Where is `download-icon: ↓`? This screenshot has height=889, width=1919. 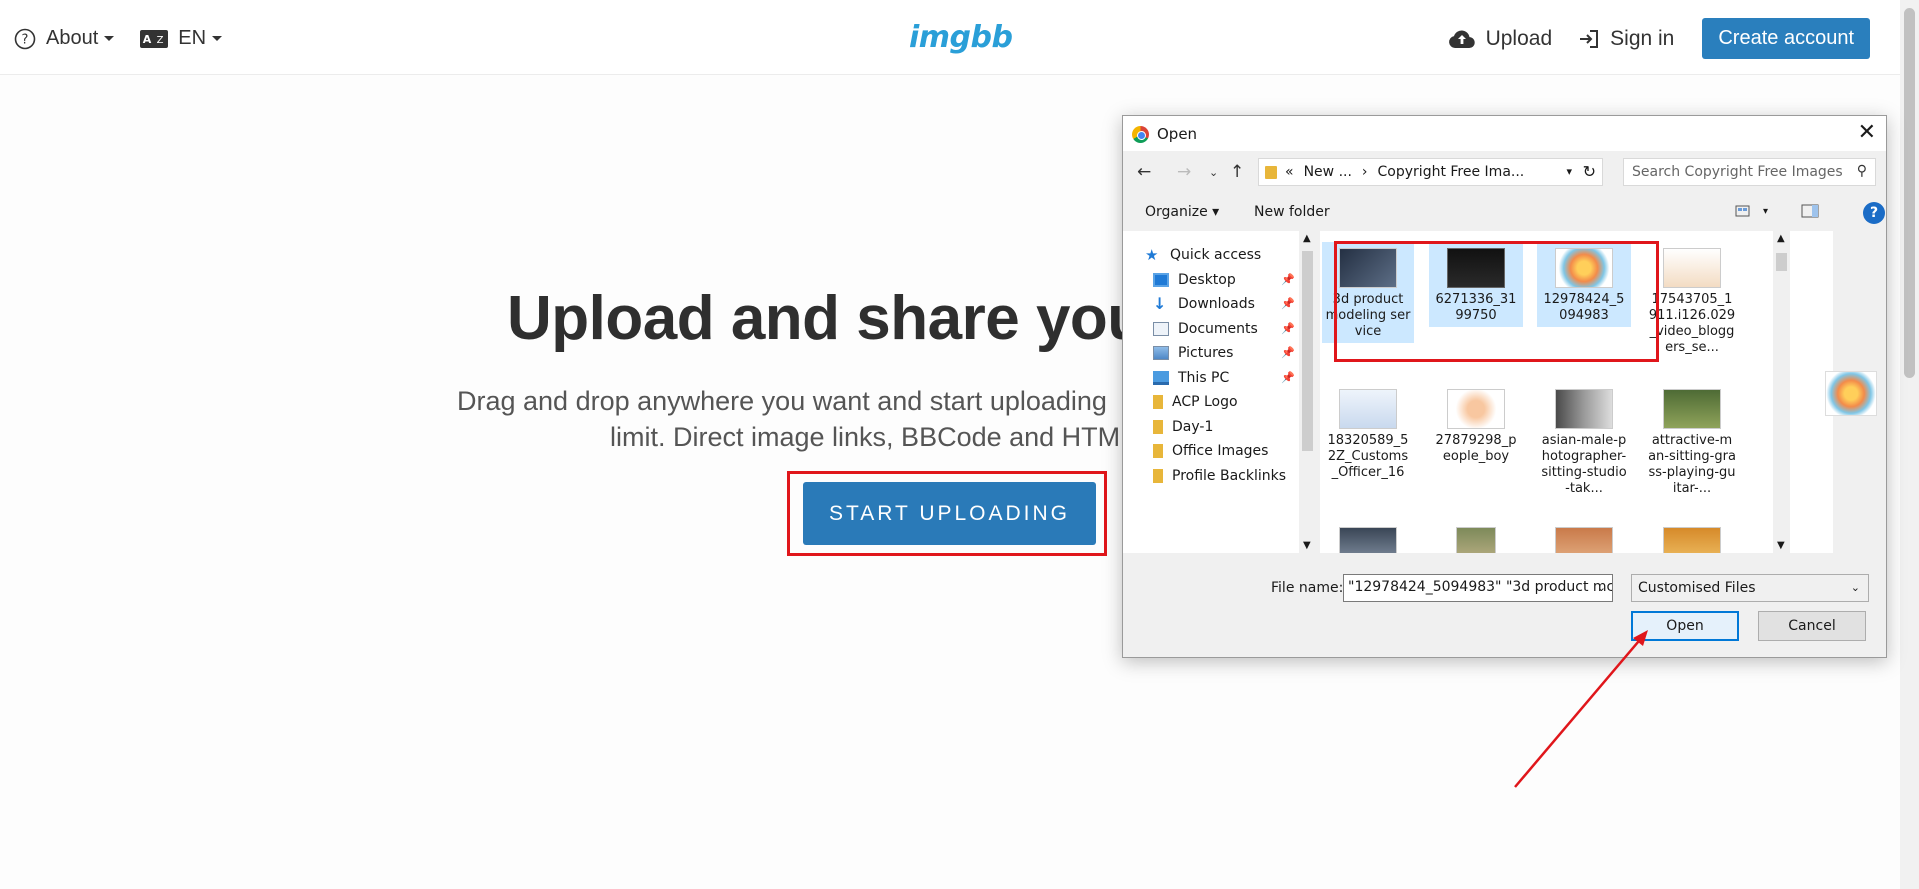 download-icon: ↓ is located at coordinates (1160, 303).